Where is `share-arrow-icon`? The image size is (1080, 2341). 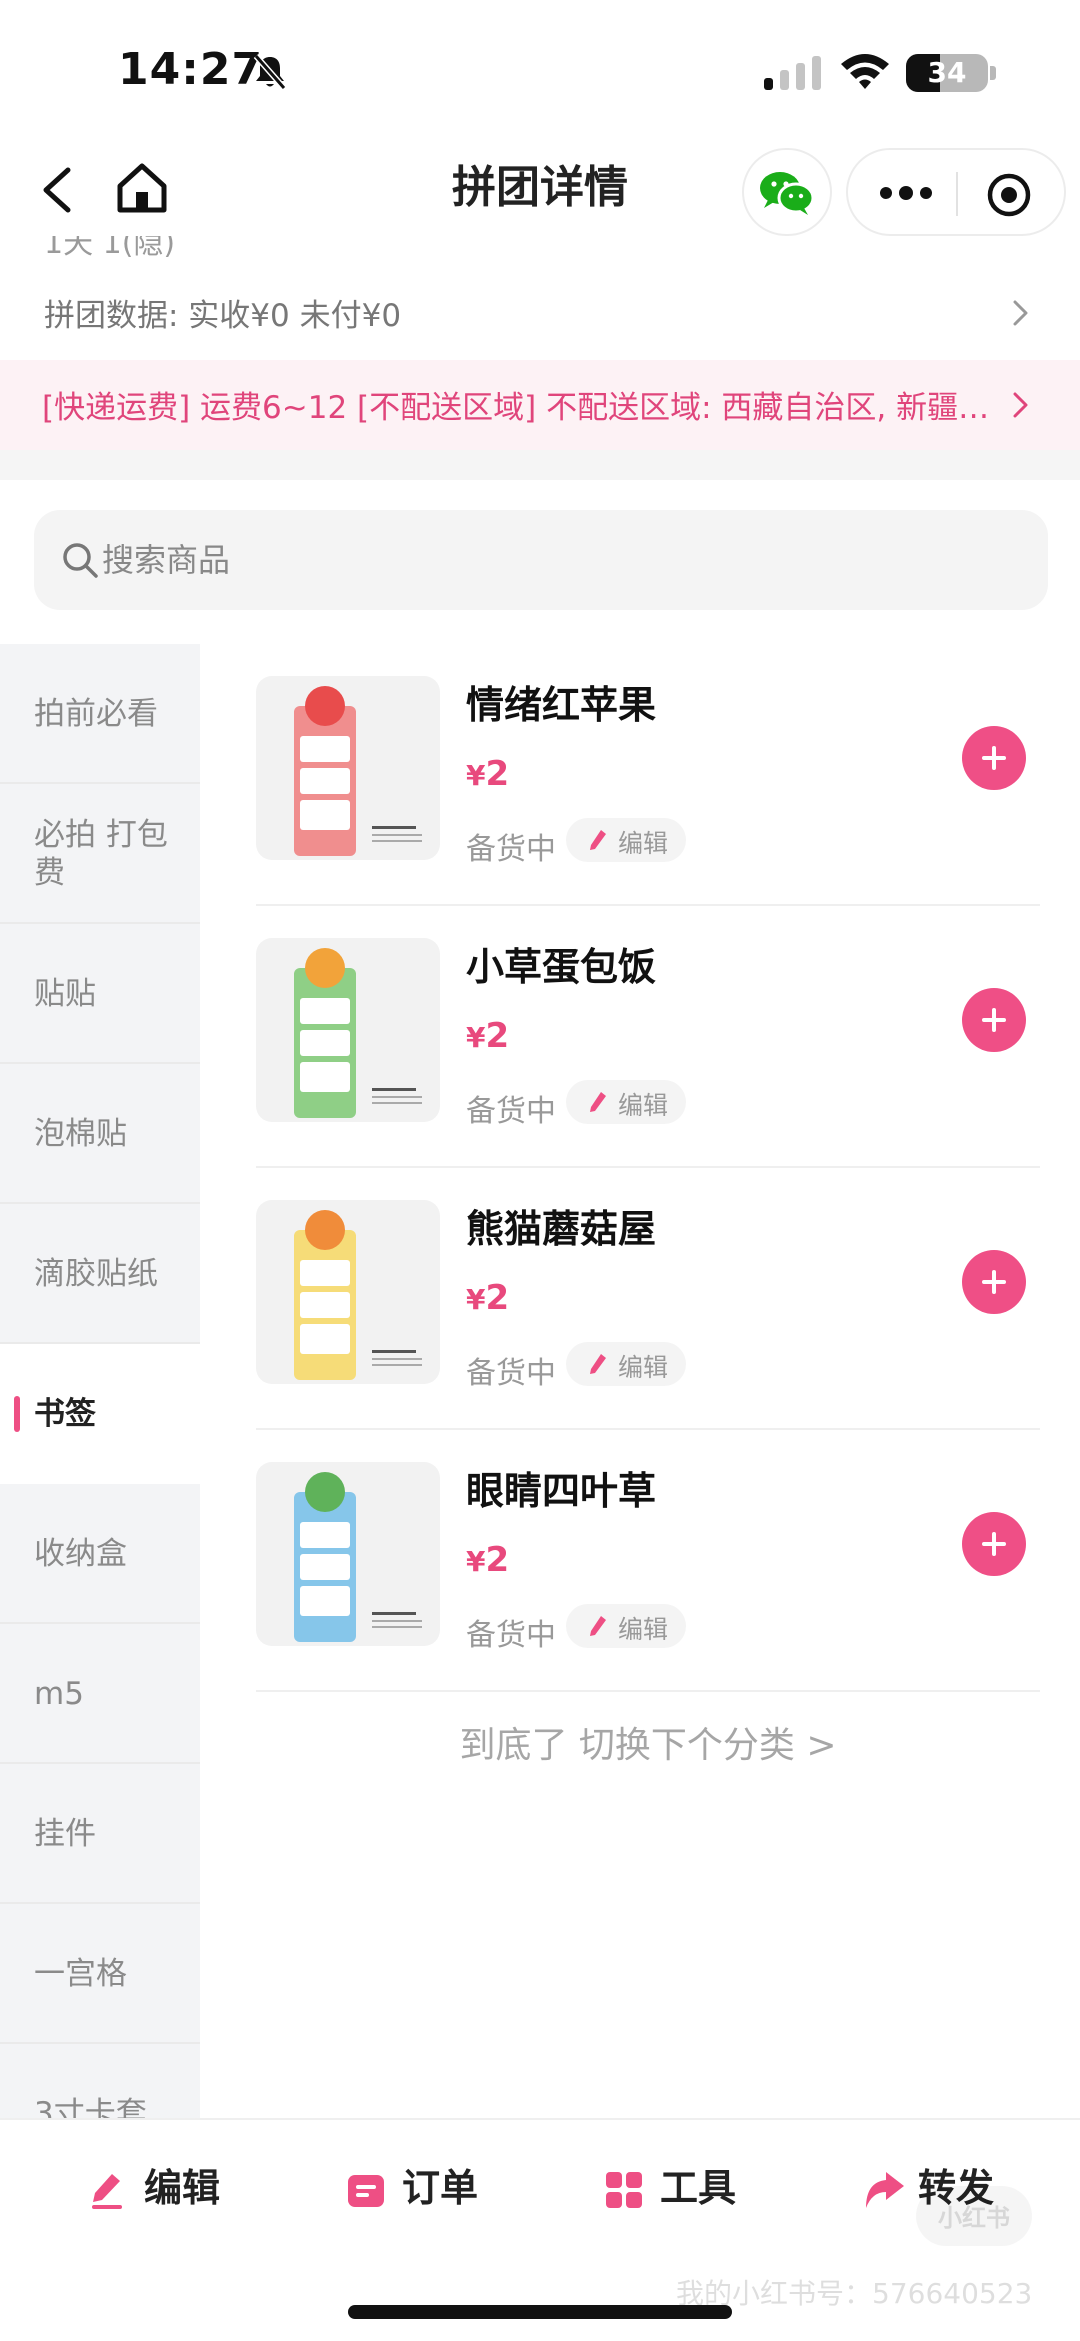 share-arrow-icon is located at coordinates (885, 2190).